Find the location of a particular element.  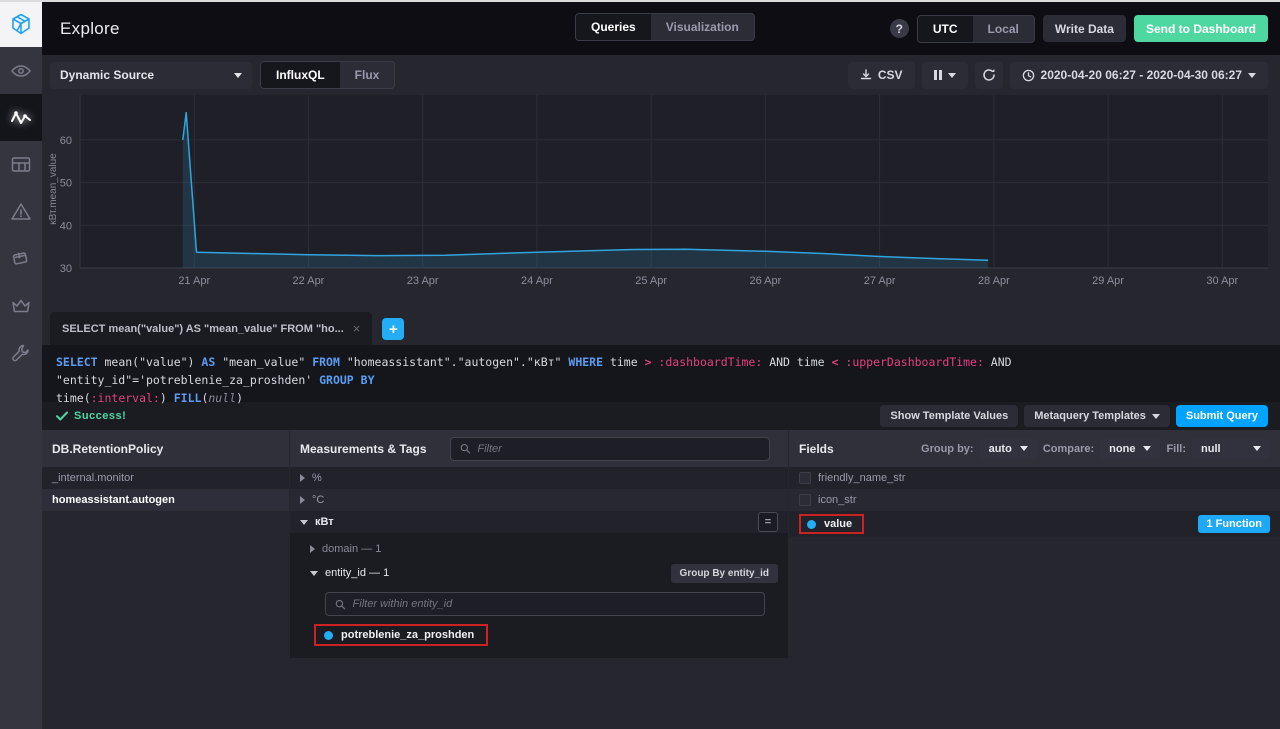

sidebar-item-dashboards is located at coordinates (21, 164).